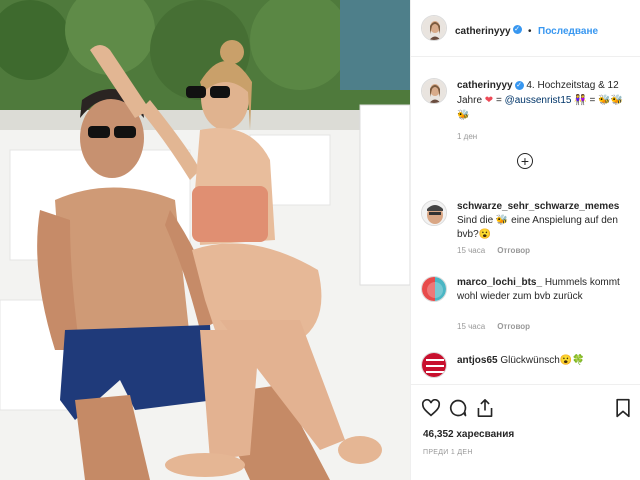  I want to click on comment-text: Glückwünsch😮🍀, so click(542, 360).